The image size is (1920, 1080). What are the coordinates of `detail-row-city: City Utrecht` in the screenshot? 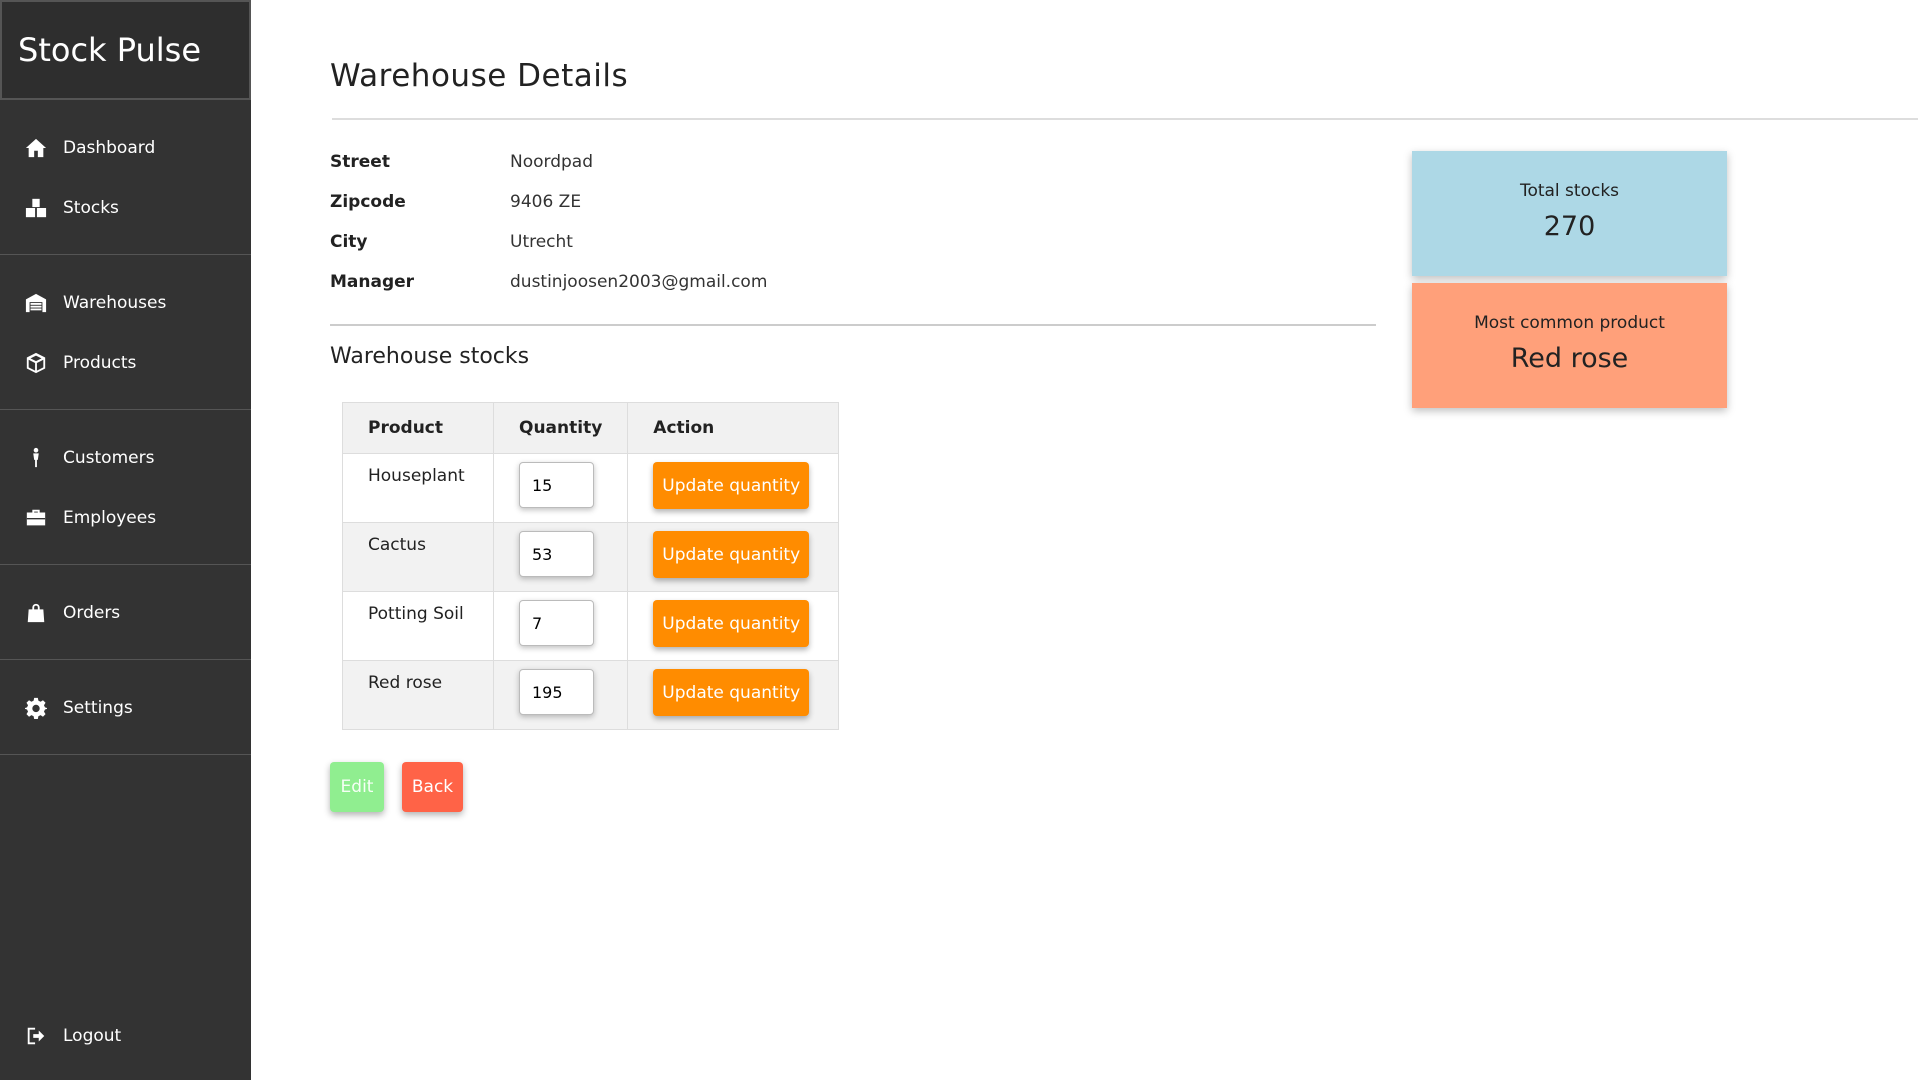 It's located at (548, 242).